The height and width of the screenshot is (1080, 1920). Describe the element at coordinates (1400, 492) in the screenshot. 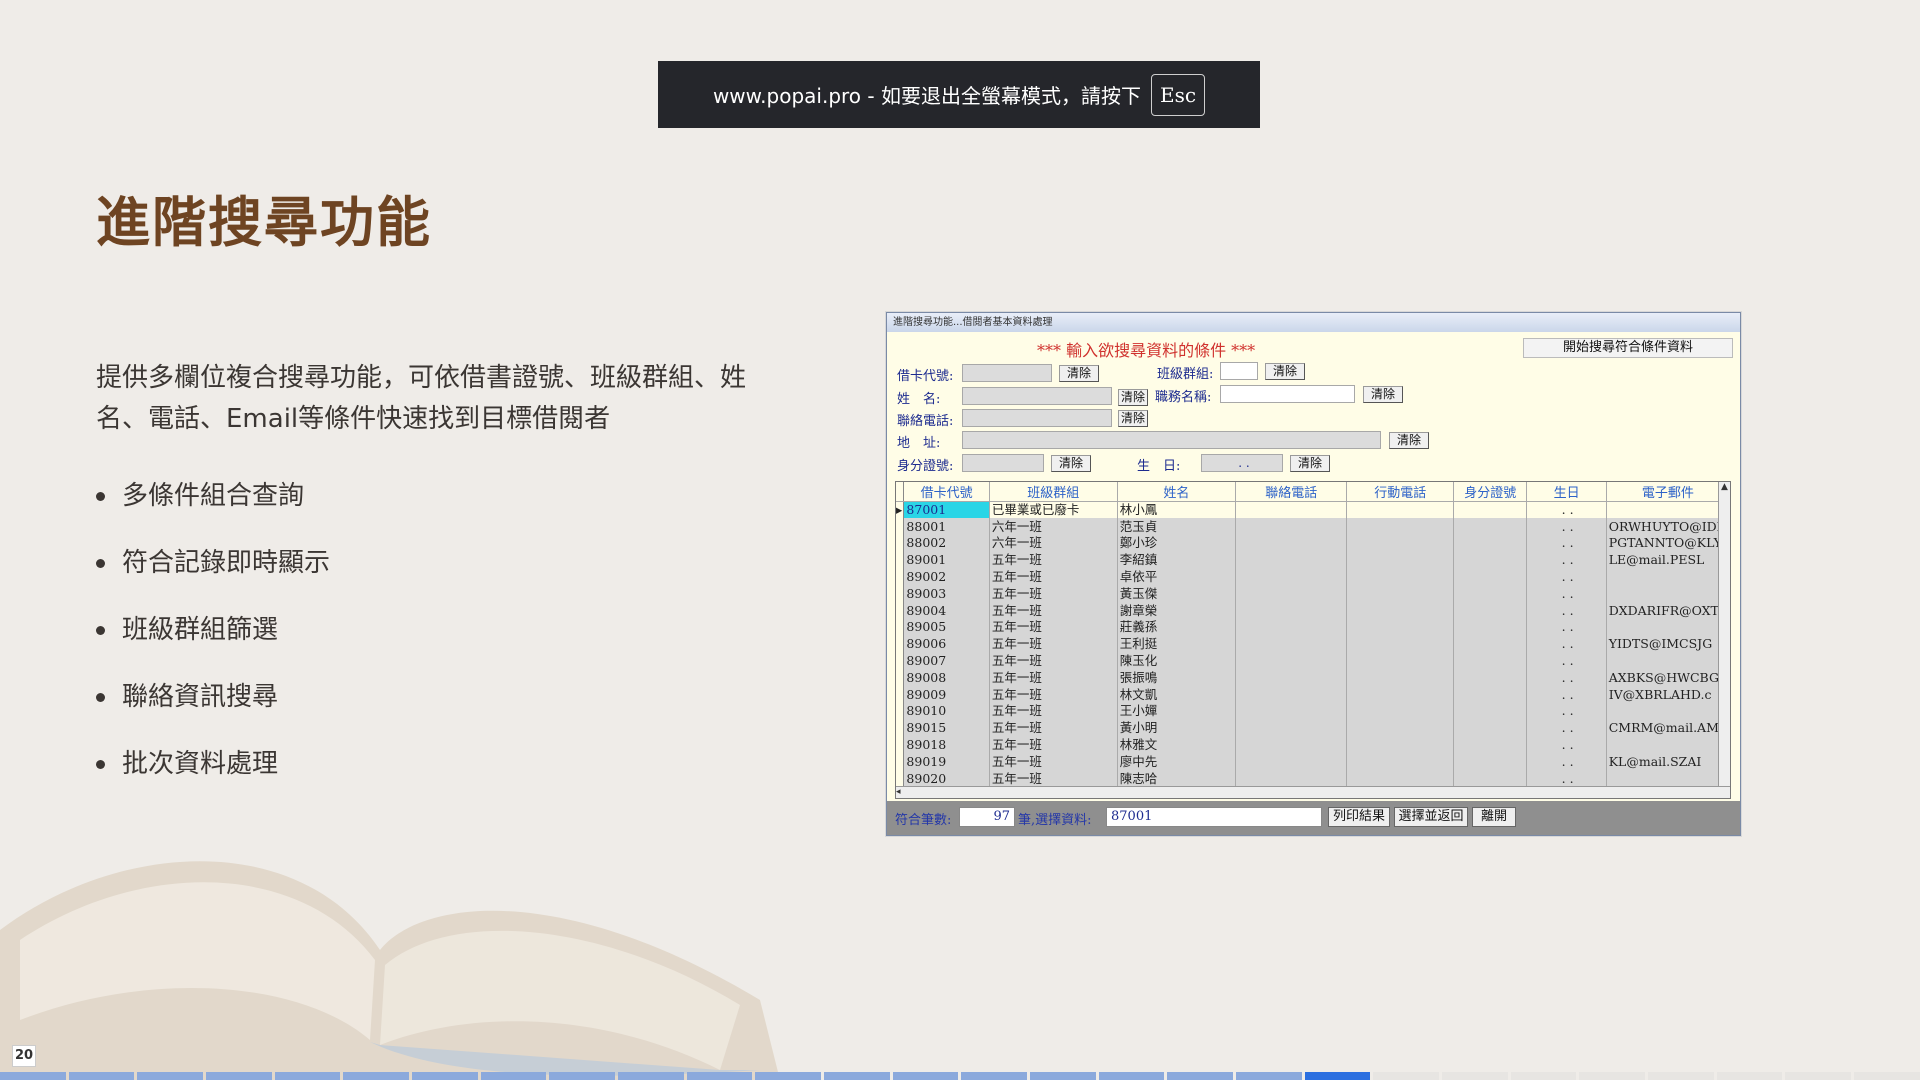

I see `column-header: 行動電話` at that location.